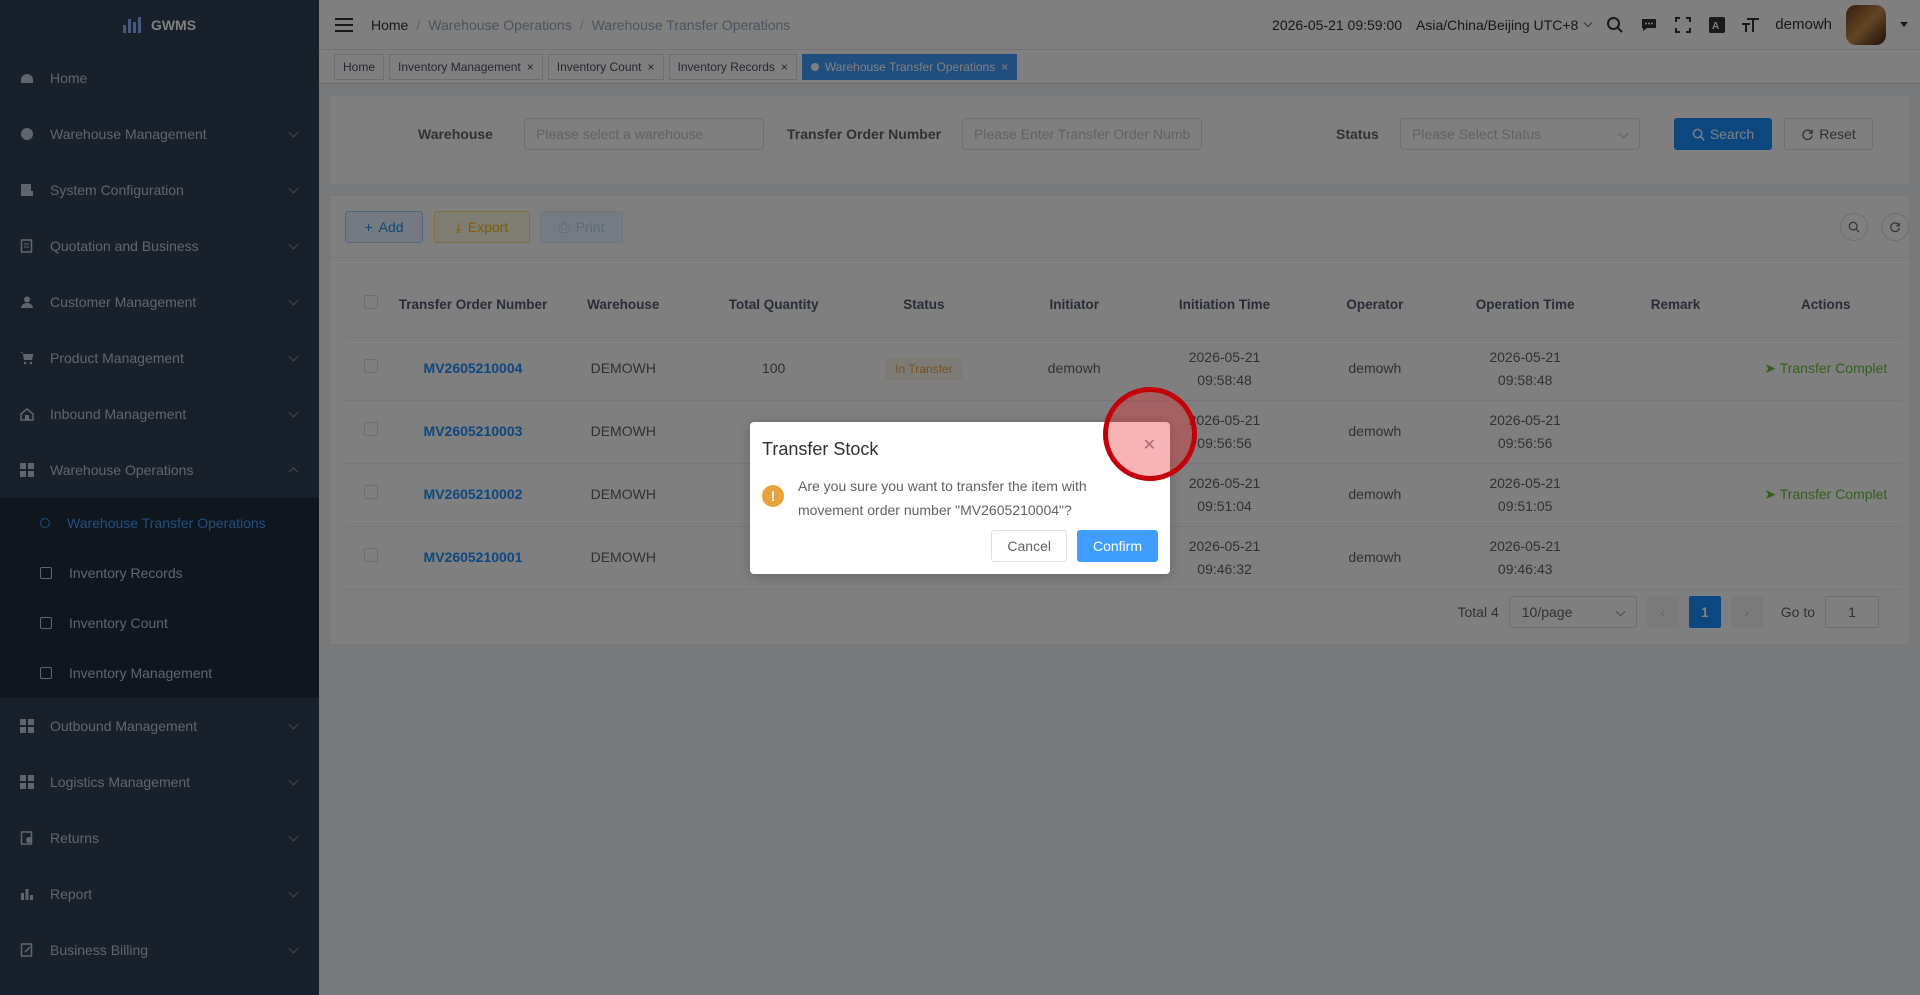  Describe the element at coordinates (1029, 546) in the screenshot. I see `cancel-button: Cancel` at that location.